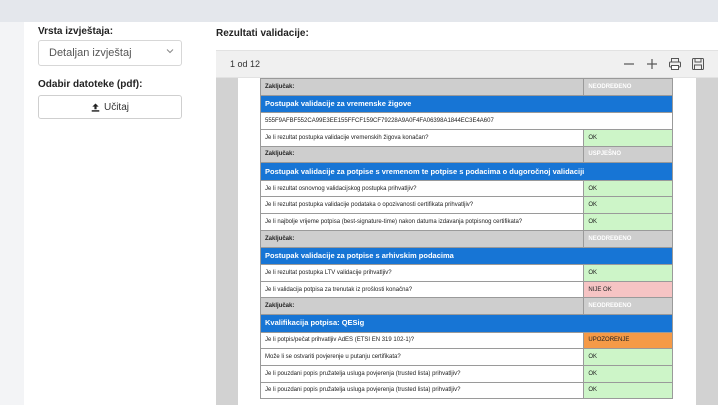 This screenshot has height=405, width=718. Describe the element at coordinates (262, 33) in the screenshot. I see `results-title: Rezultati validacije:` at that location.